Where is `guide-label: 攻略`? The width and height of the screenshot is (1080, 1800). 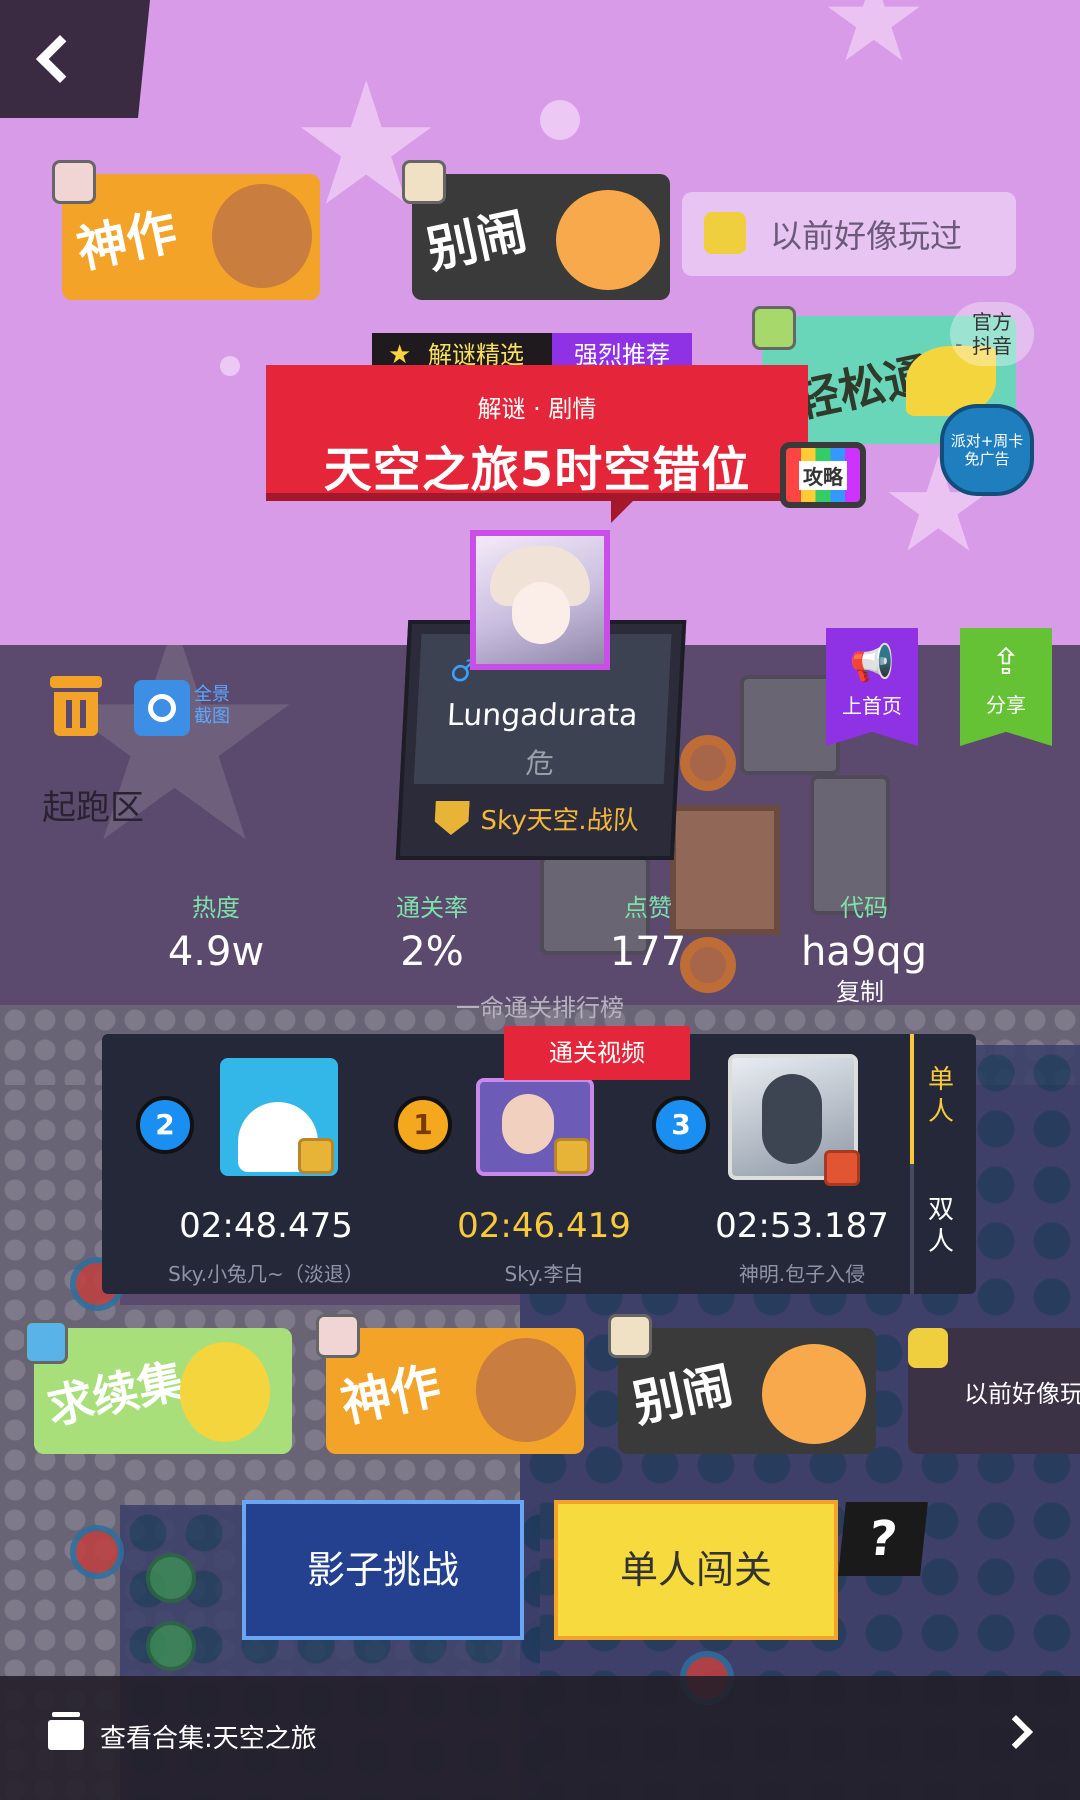
guide-label: 攻略 is located at coordinates (823, 475).